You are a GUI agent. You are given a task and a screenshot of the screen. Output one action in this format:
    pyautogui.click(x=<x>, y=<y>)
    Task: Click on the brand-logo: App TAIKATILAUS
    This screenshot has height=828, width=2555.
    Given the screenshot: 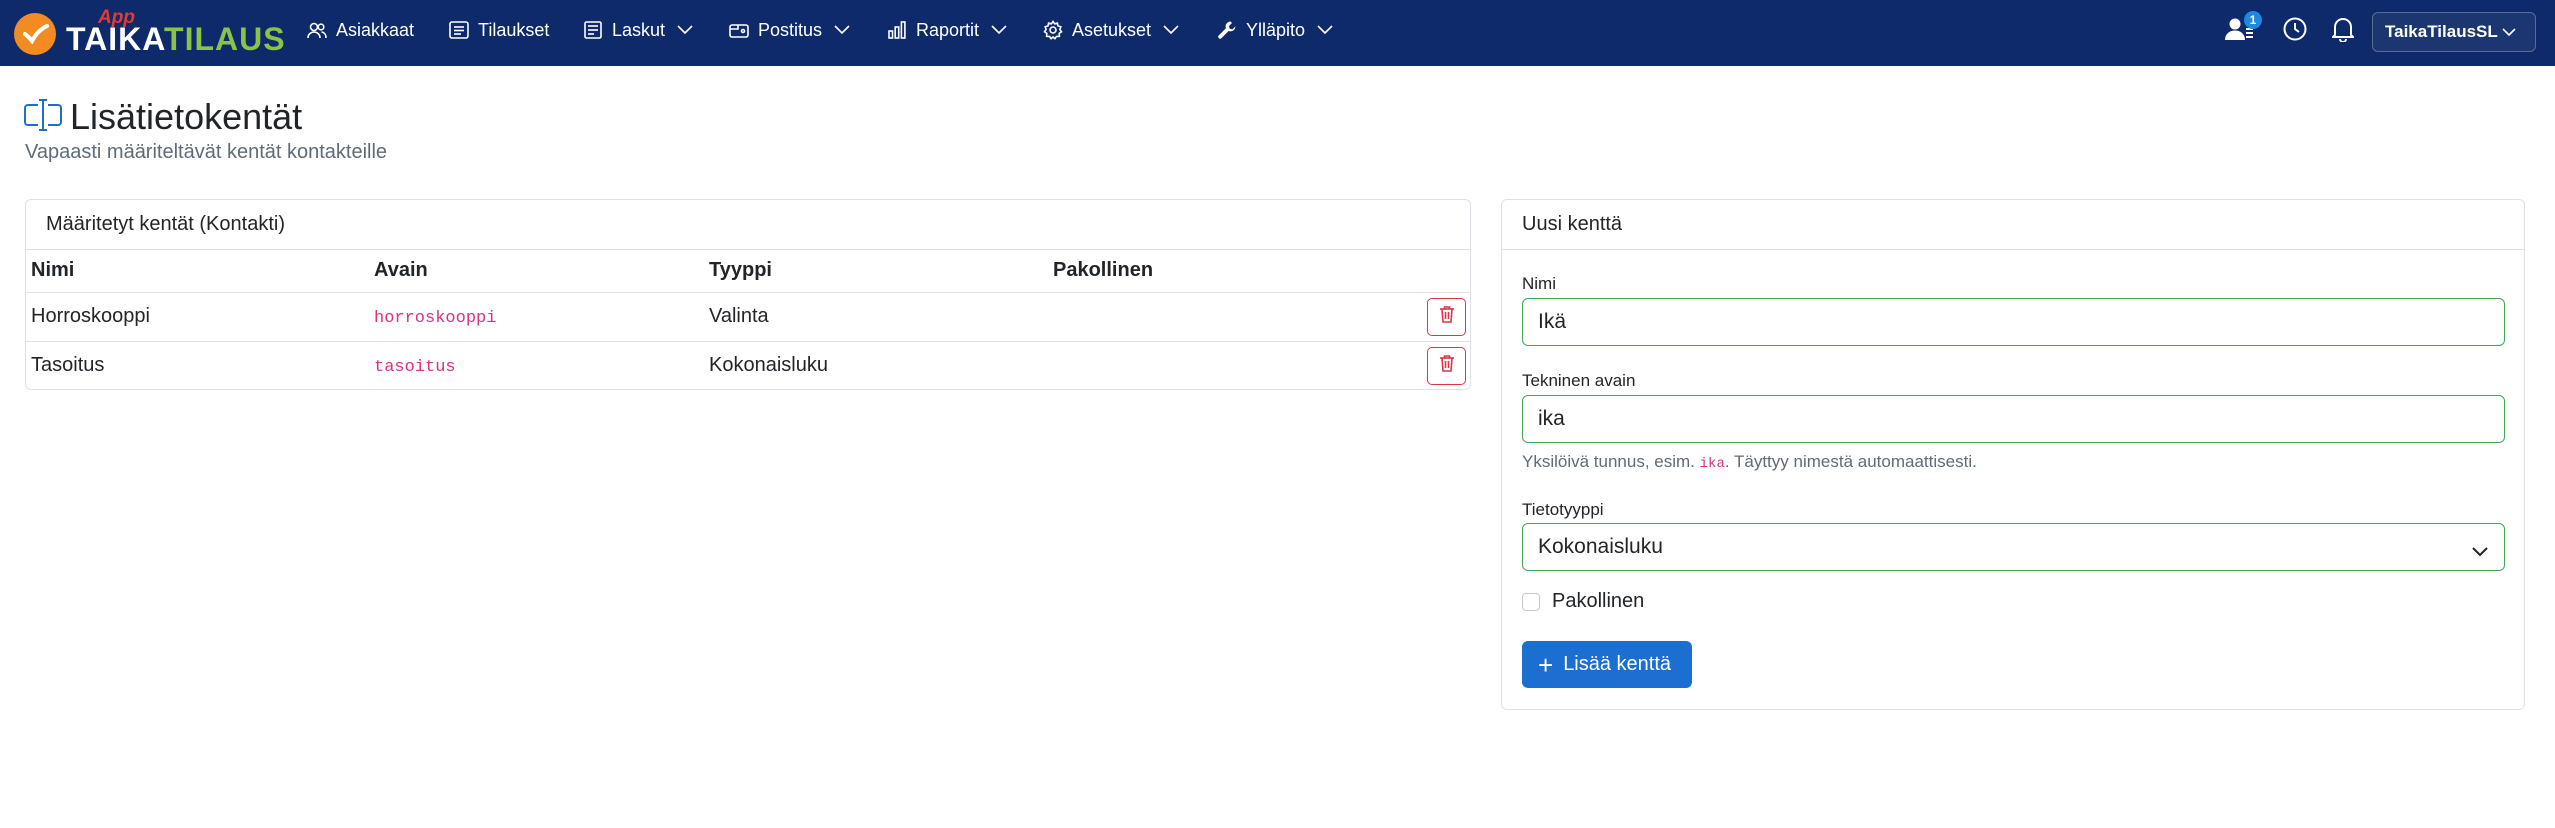 What is the action you would take?
    pyautogui.click(x=150, y=33)
    